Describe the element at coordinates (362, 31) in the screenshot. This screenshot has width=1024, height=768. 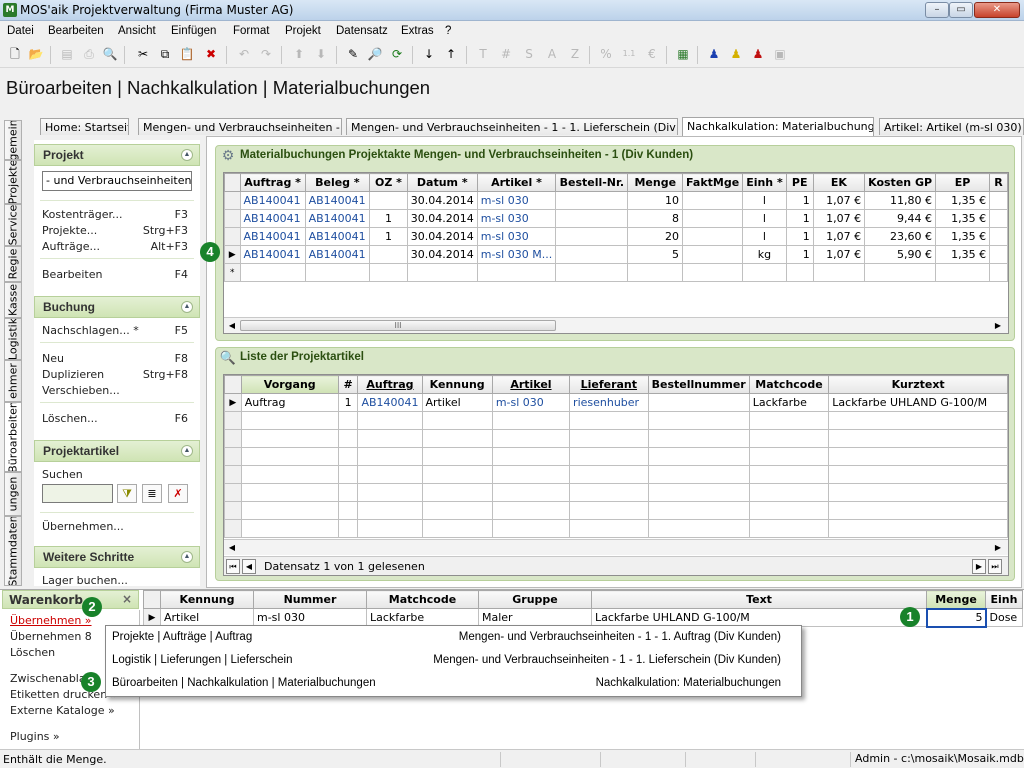
I see `menu-datensatz: Datensatz` at that location.